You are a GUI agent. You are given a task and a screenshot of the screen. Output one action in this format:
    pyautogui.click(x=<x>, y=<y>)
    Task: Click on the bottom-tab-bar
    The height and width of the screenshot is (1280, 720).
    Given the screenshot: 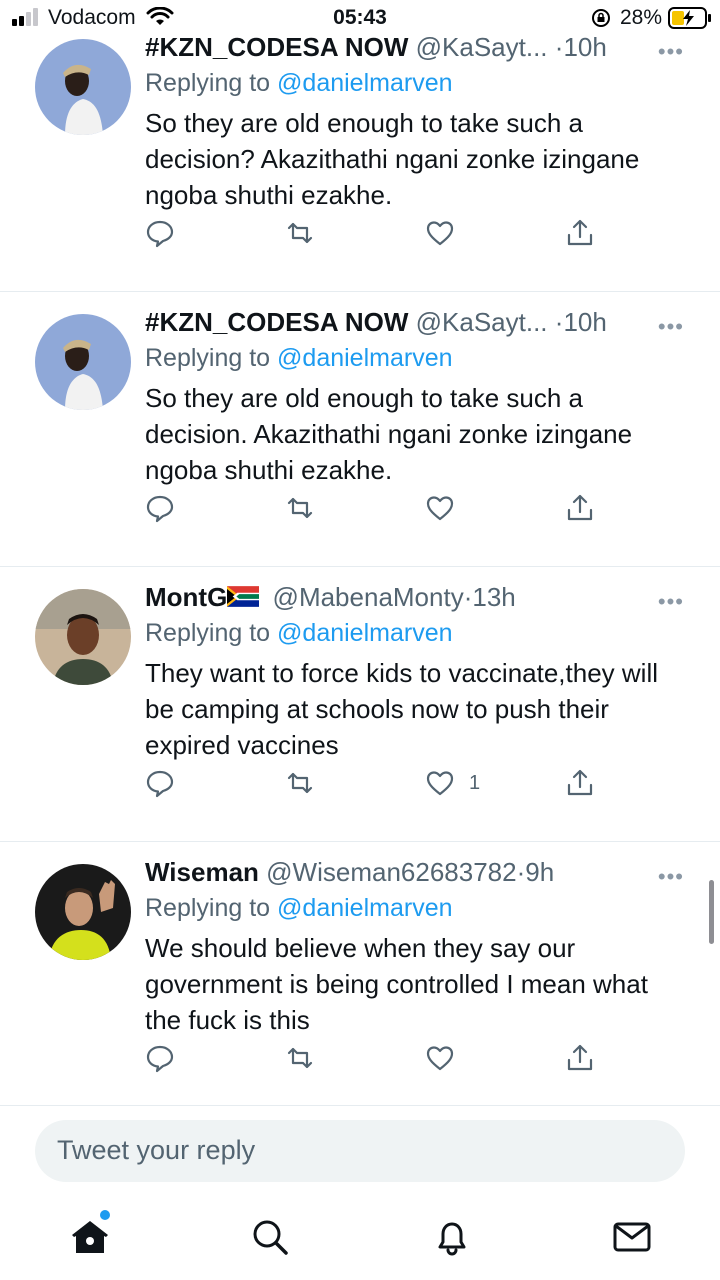 What is the action you would take?
    pyautogui.click(x=360, y=1237)
    